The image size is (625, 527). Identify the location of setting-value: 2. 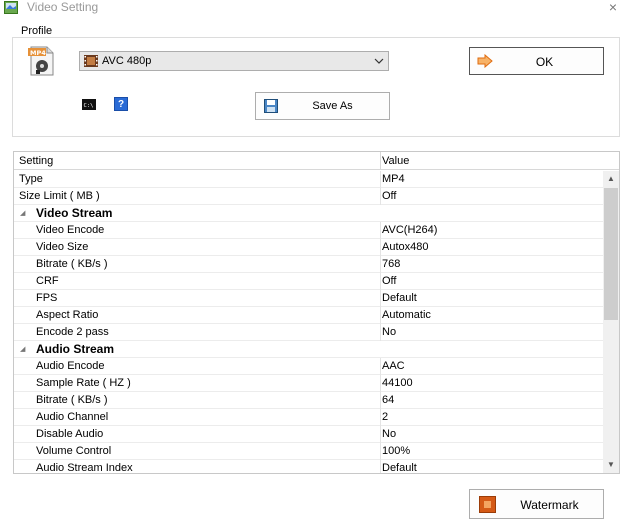
(385, 417).